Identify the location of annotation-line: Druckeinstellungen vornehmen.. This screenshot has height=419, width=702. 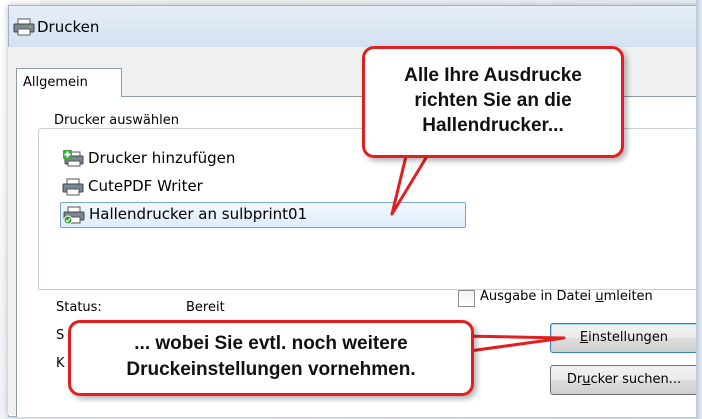
(271, 369).